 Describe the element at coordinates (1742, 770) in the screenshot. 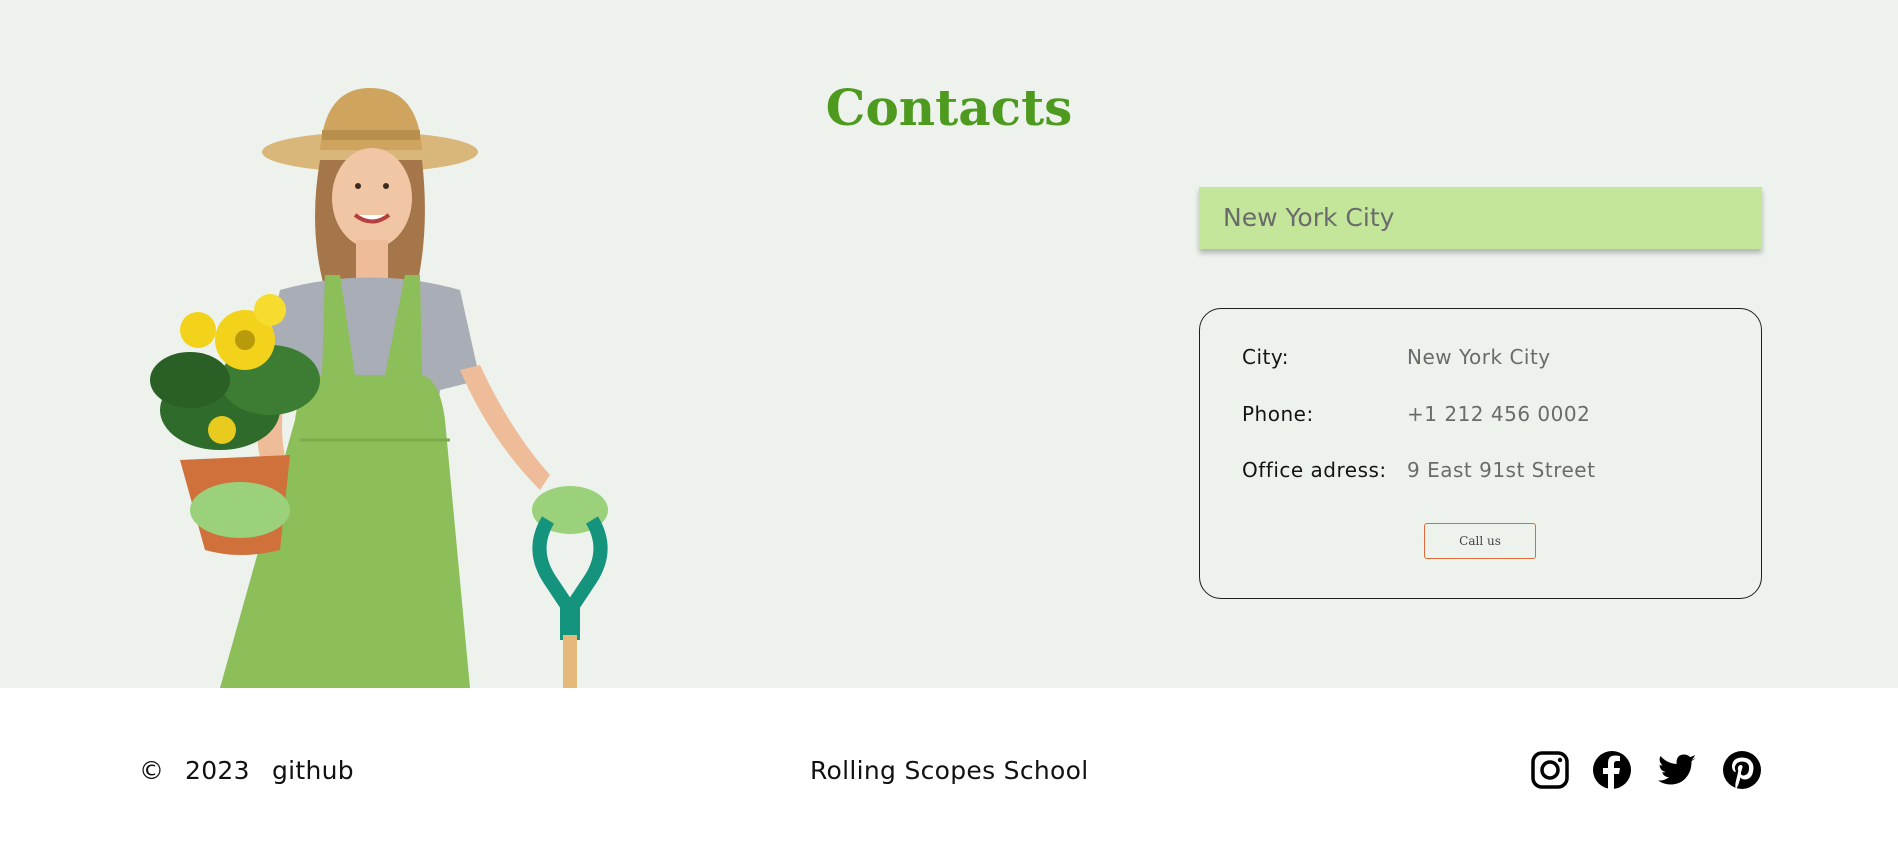

I see `pinterest-icon` at that location.